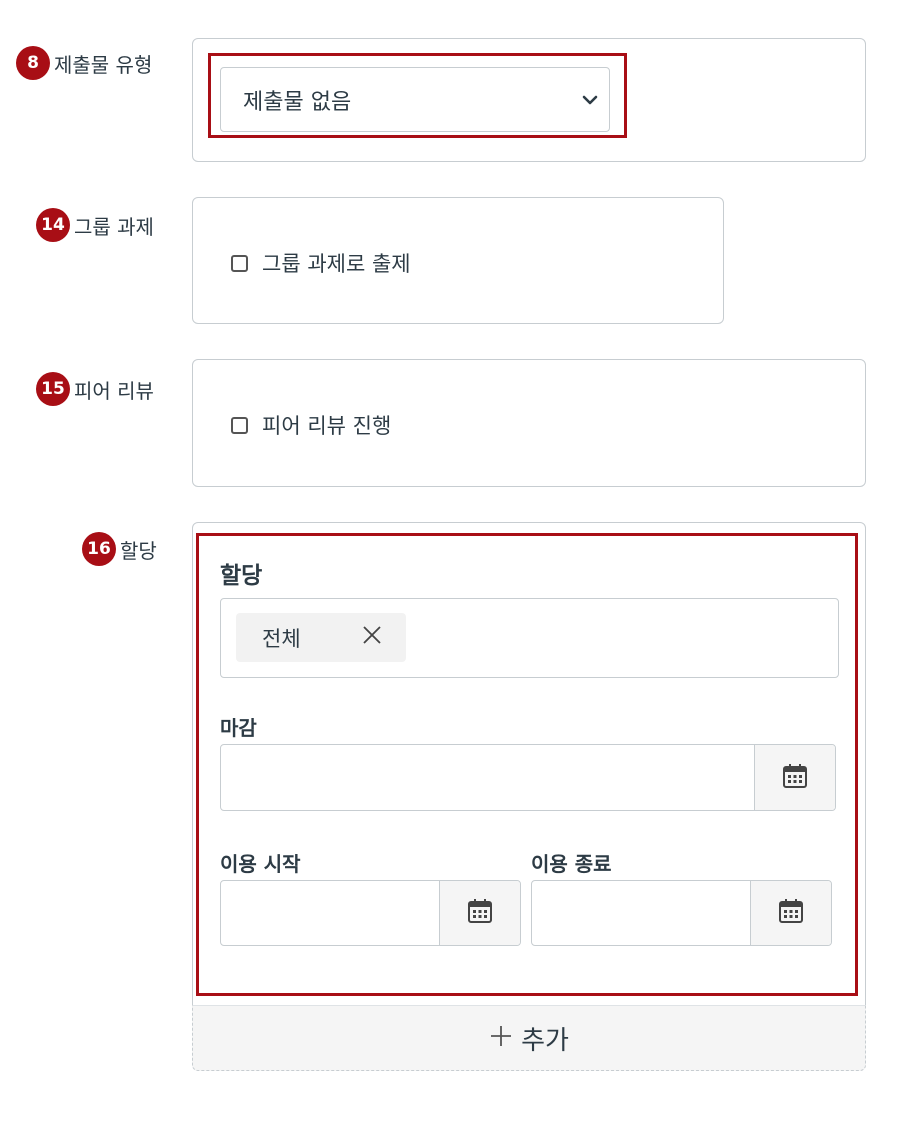  What do you see at coordinates (239, 263) in the screenshot?
I see `group-assignment-checkbox` at bounding box center [239, 263].